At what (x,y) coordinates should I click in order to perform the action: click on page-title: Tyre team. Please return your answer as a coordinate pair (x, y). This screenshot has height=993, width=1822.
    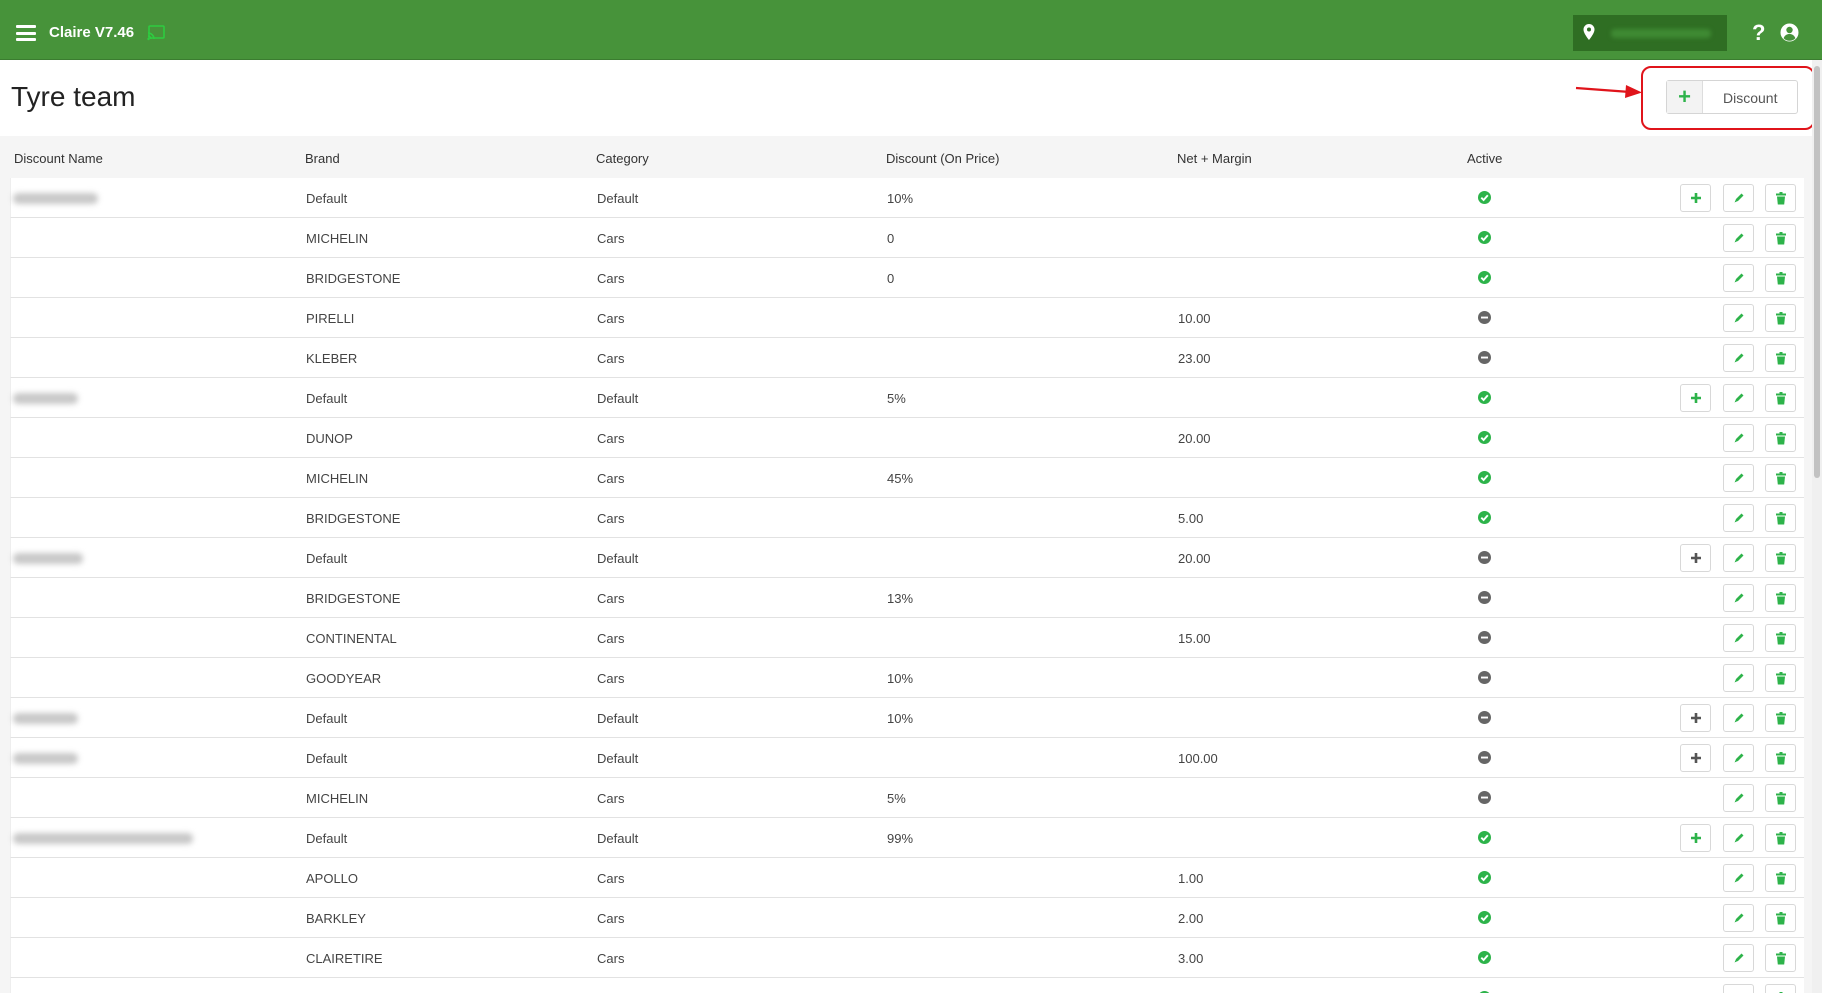
    Looking at the image, I should click on (73, 96).